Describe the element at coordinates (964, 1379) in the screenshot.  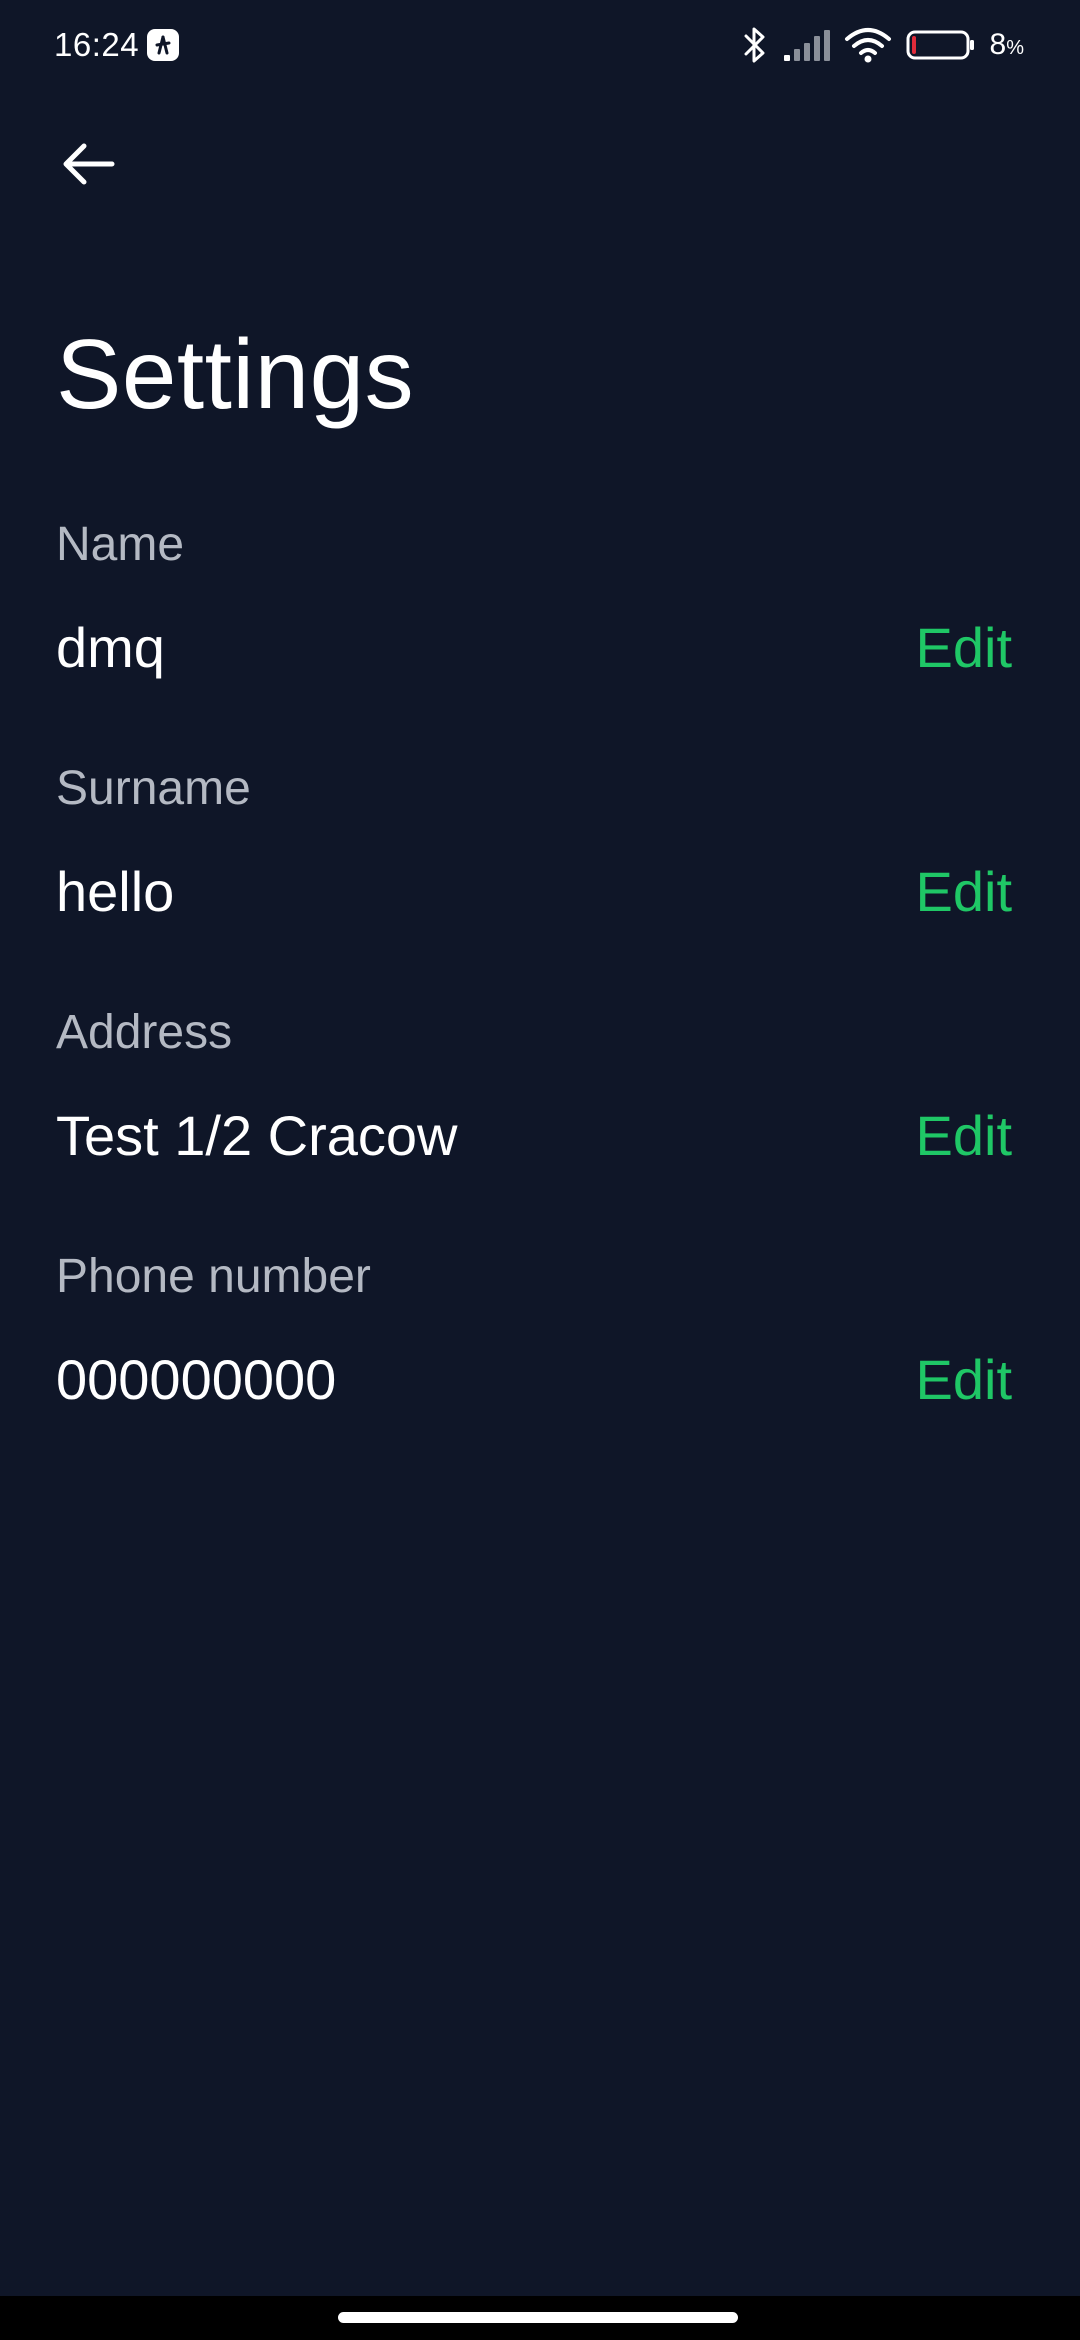
I see `edit-phone-button: Edit` at that location.